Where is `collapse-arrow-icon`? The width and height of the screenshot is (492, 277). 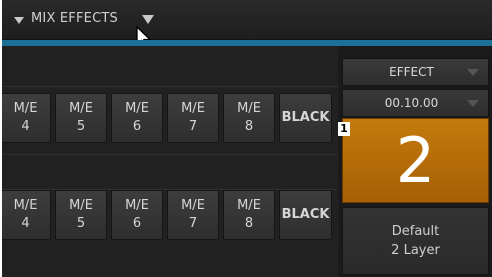
collapse-arrow-icon is located at coordinates (19, 20).